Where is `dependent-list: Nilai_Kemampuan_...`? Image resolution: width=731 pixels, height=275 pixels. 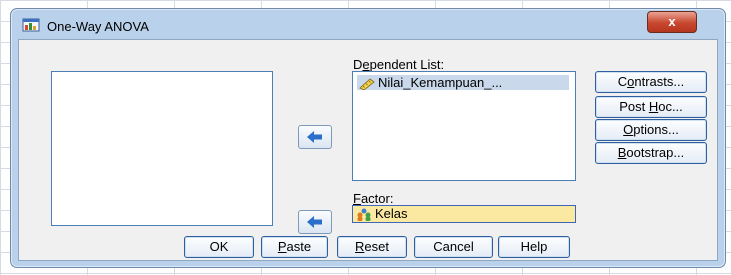 dependent-list: Nilai_Kemampuan_... is located at coordinates (464, 126).